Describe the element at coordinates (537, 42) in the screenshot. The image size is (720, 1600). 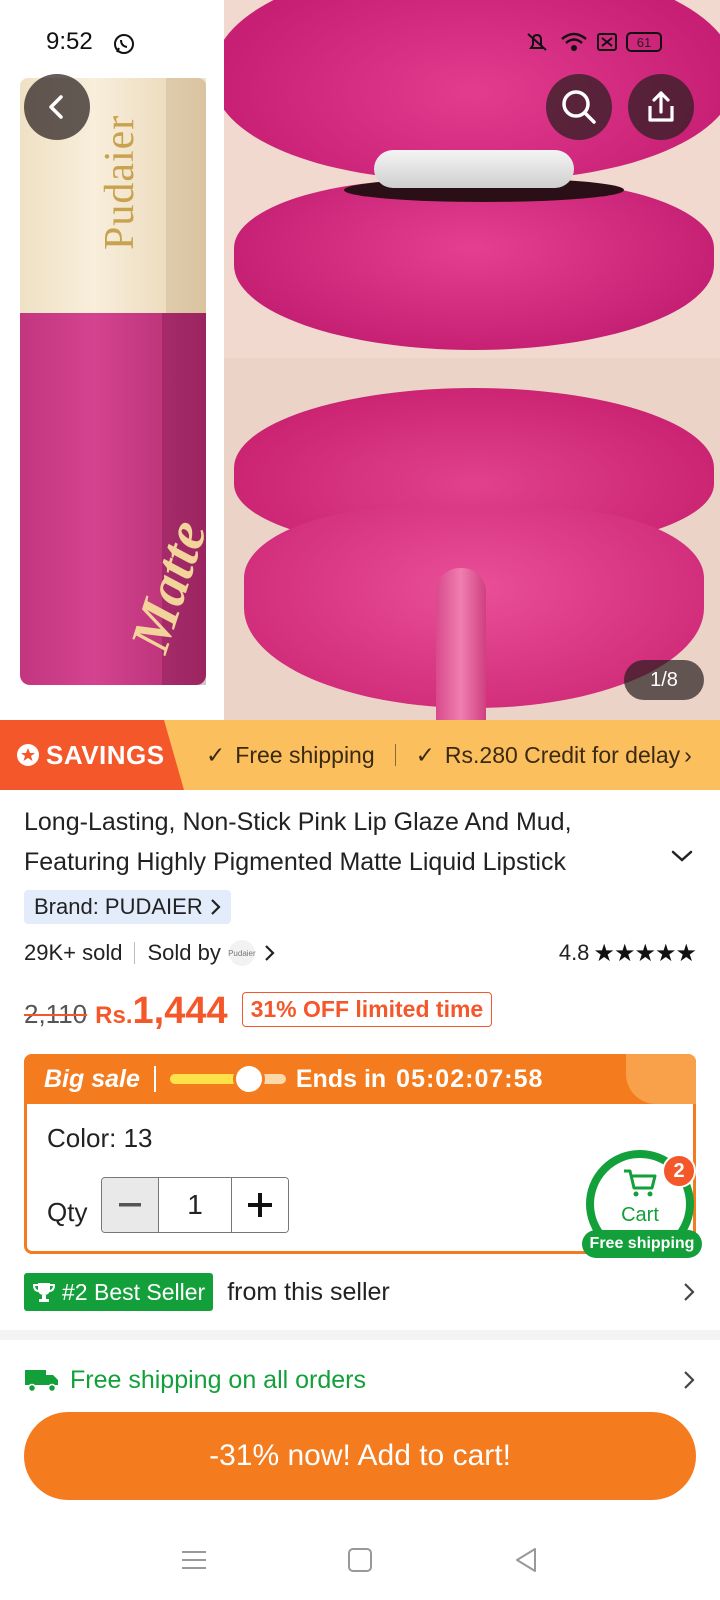
I see `silent-bell-icon` at that location.